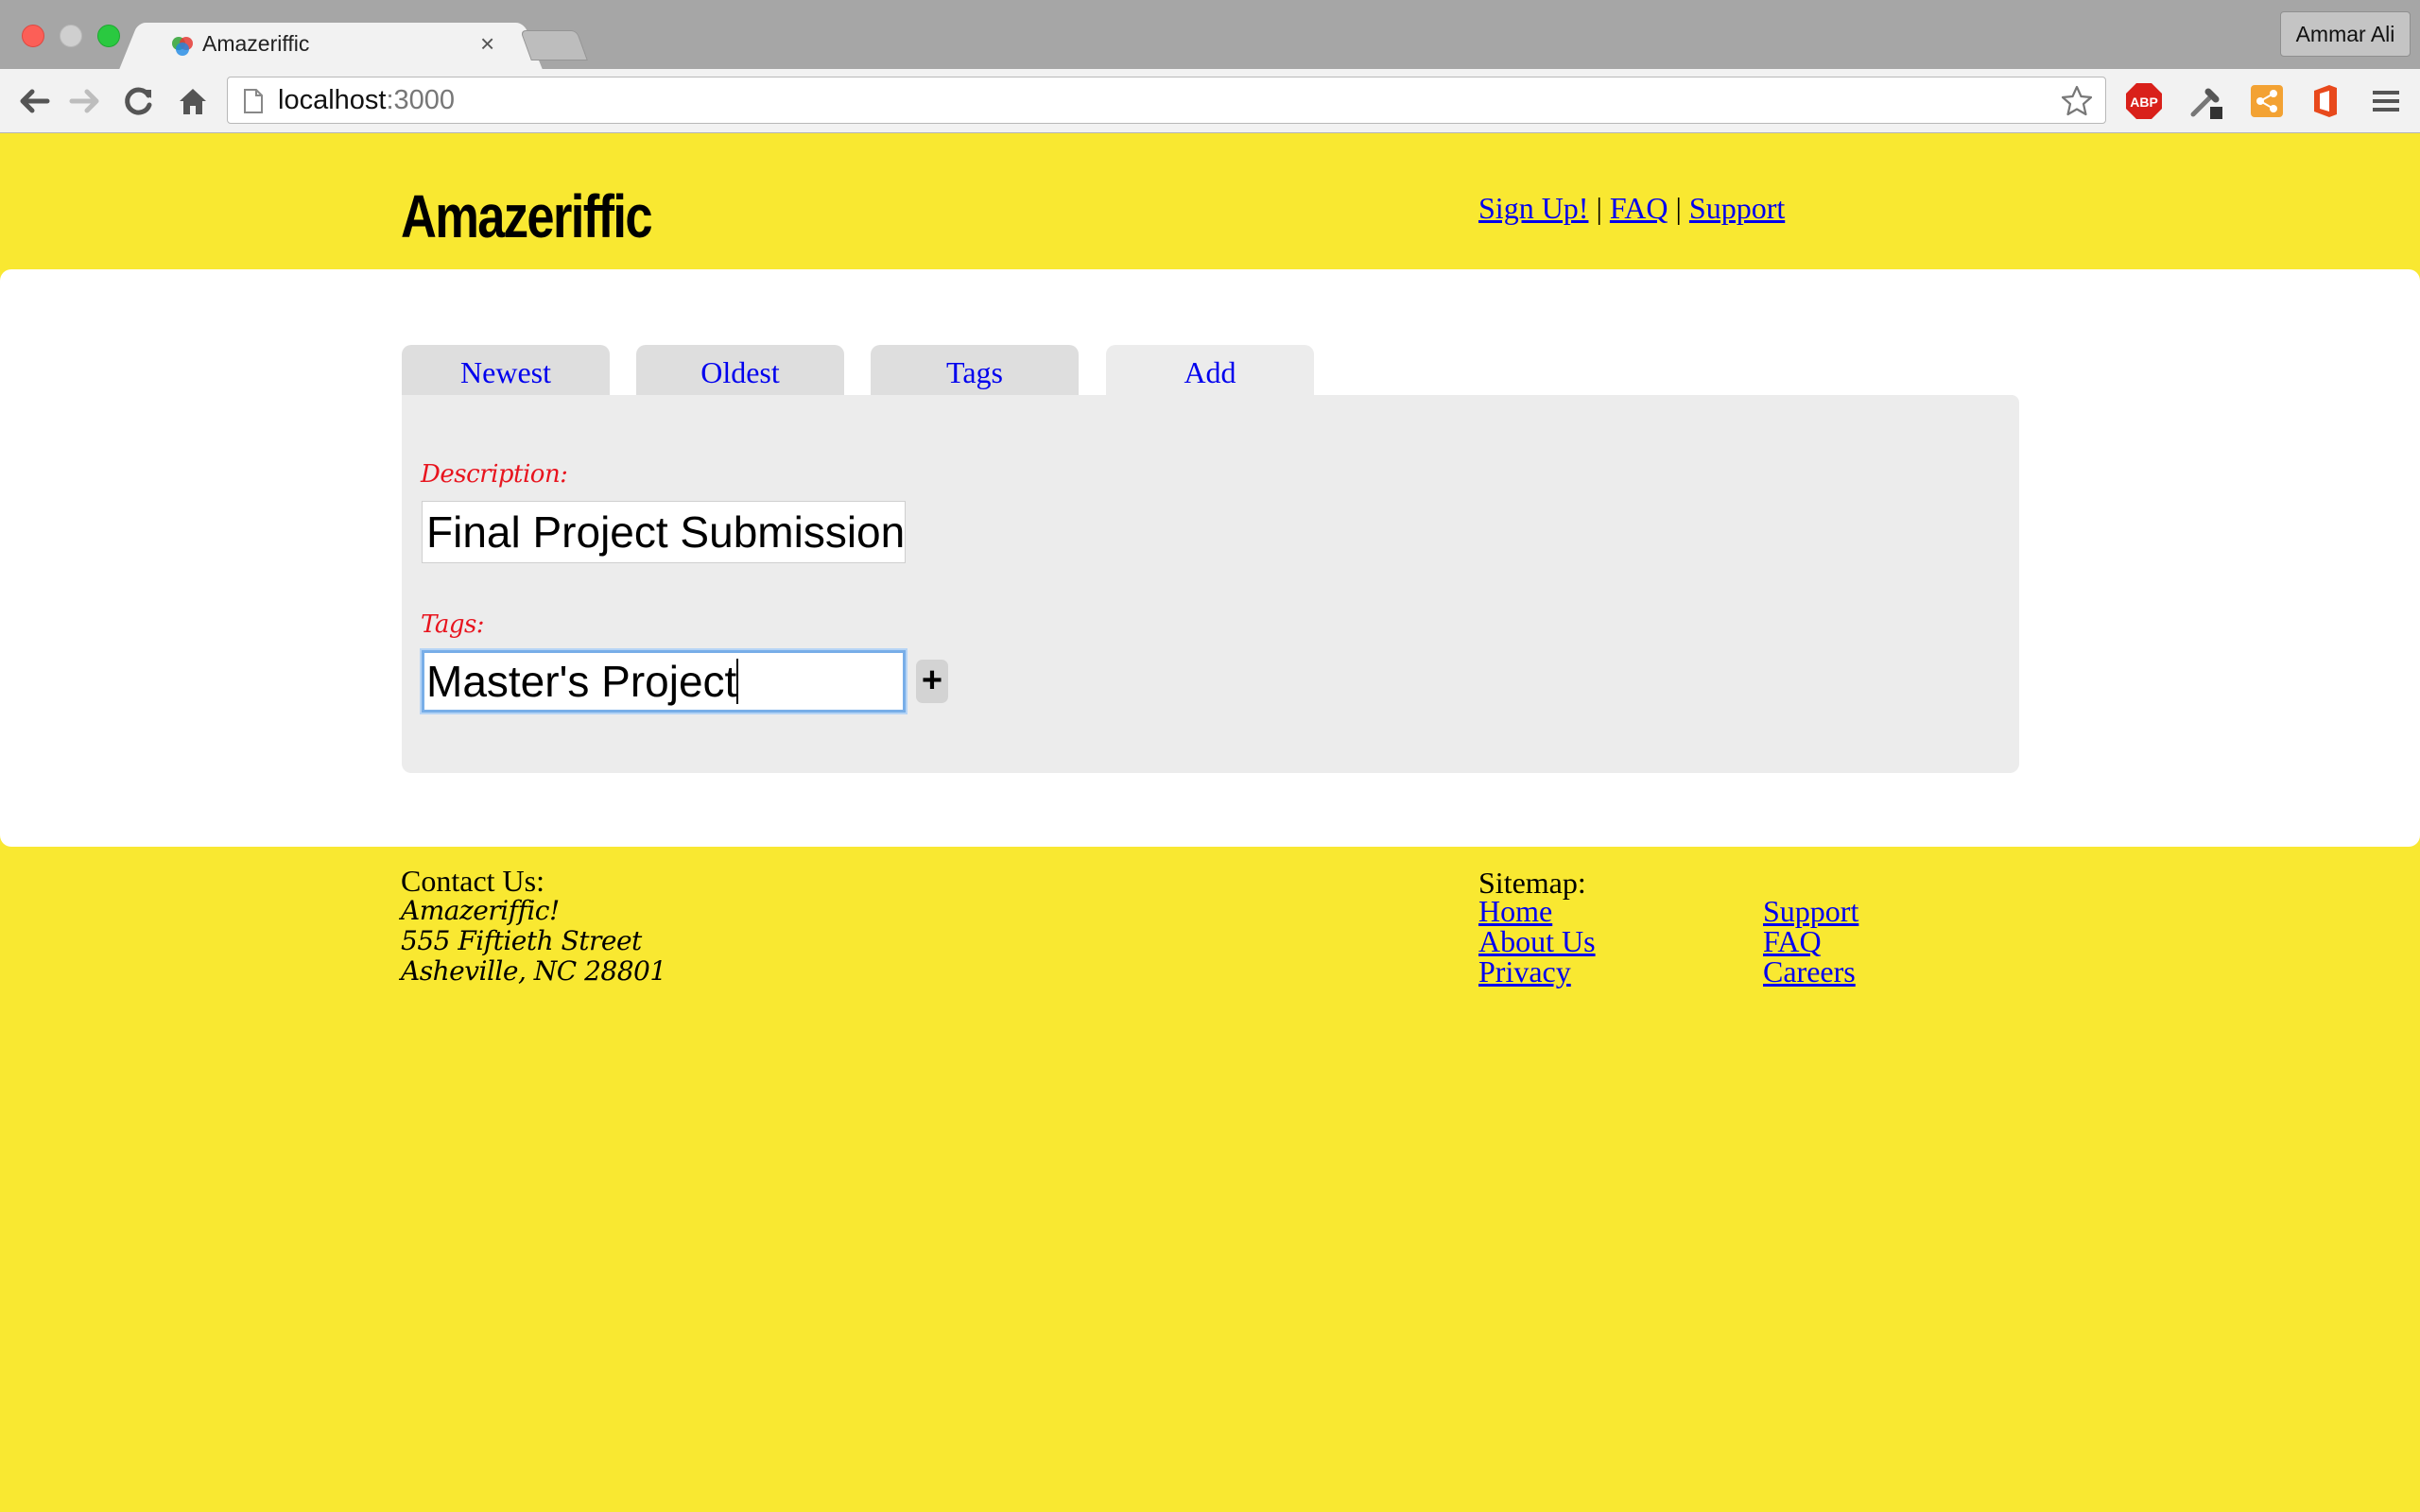  What do you see at coordinates (740, 370) in the screenshot?
I see `tab-oldest: Oldest` at bounding box center [740, 370].